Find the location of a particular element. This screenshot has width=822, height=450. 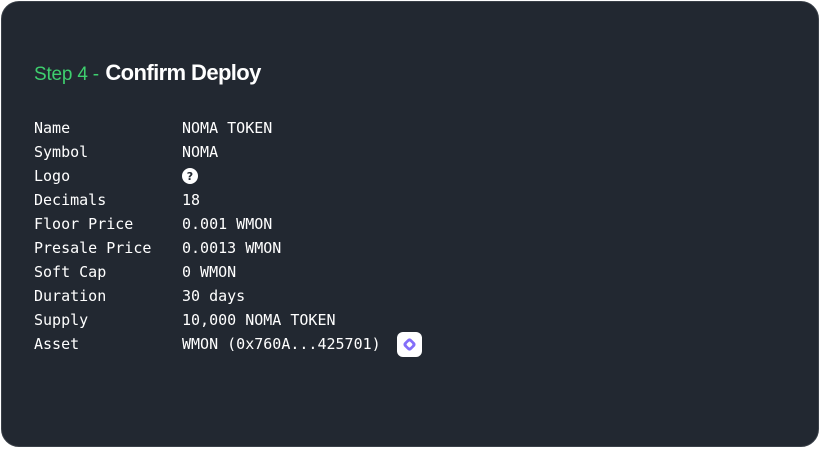

summary-row-decimals: Decimals 18 is located at coordinates (228, 200).